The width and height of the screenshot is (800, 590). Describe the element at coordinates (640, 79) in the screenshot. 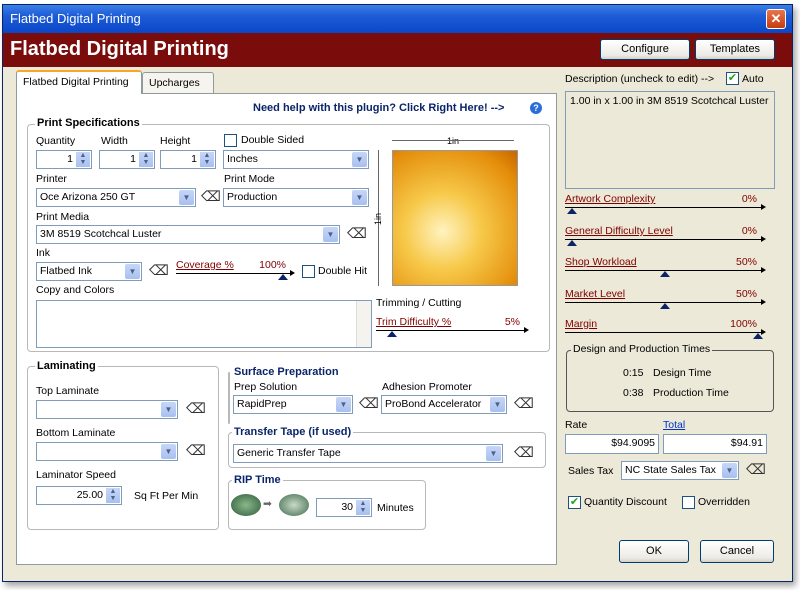

I see `description-label: Description (uncheck to edit) -->` at that location.